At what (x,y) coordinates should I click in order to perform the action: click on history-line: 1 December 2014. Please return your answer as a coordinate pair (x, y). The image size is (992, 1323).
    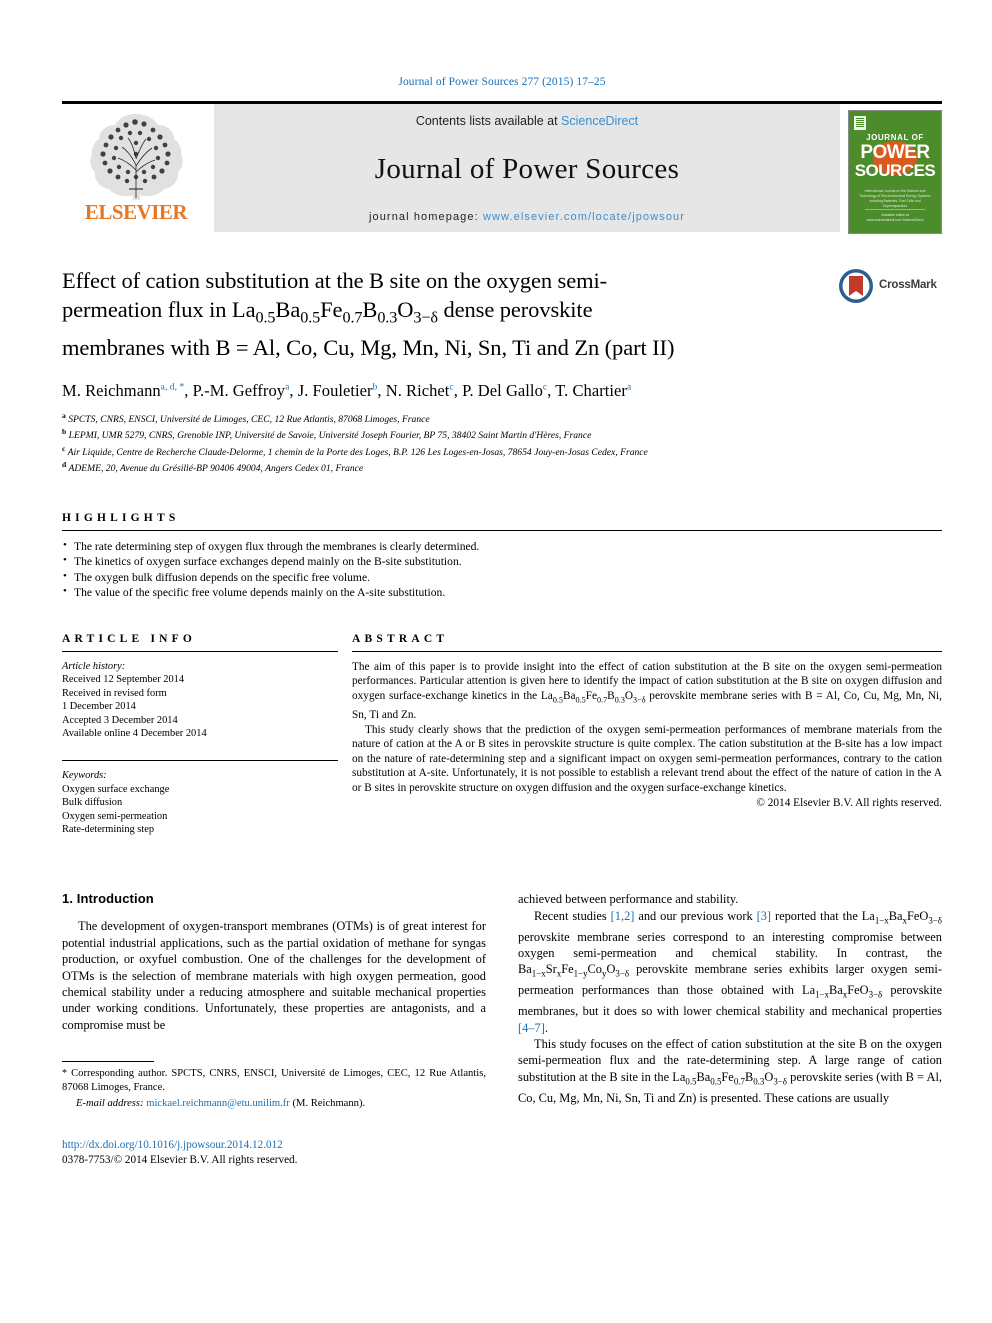
    Looking at the image, I should click on (99, 707).